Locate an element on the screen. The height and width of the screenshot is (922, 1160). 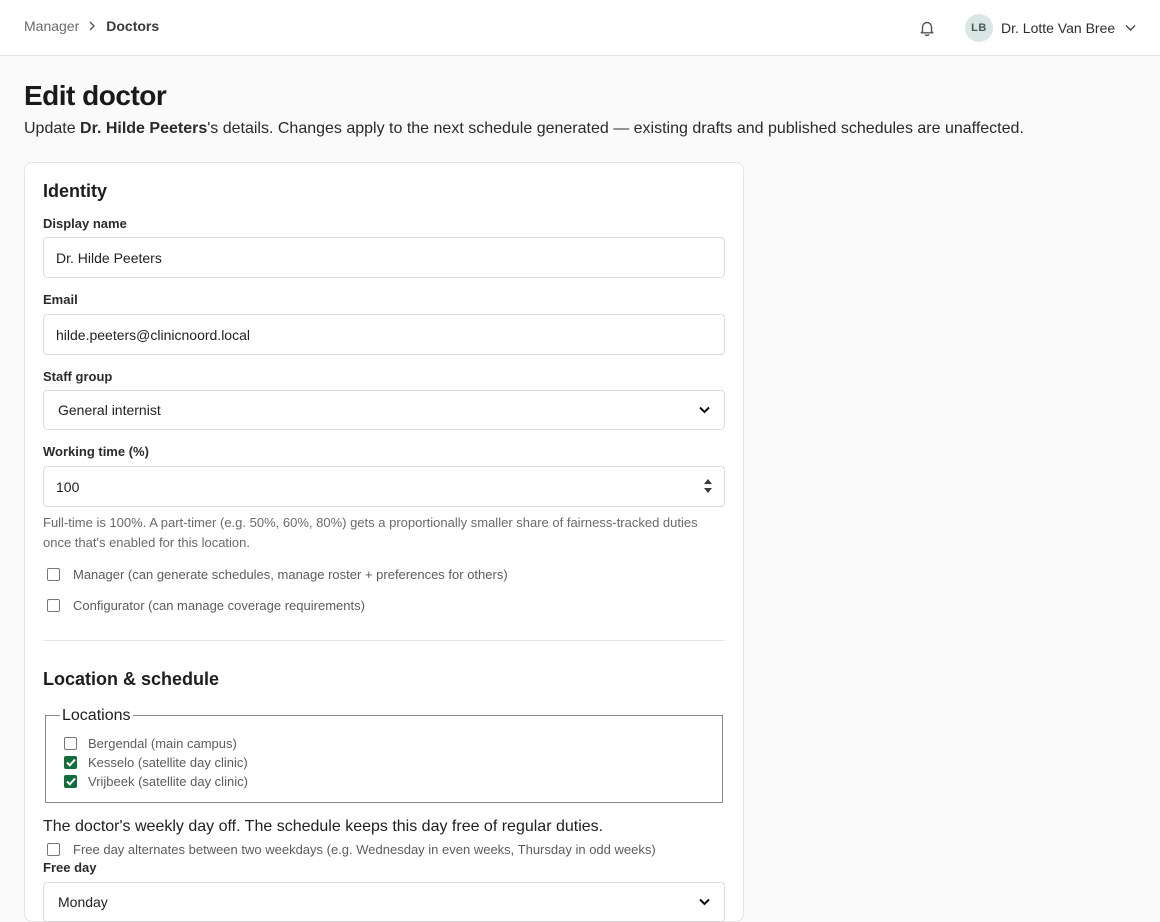
location-label: Bergendal (main campus) is located at coordinates (162, 743).